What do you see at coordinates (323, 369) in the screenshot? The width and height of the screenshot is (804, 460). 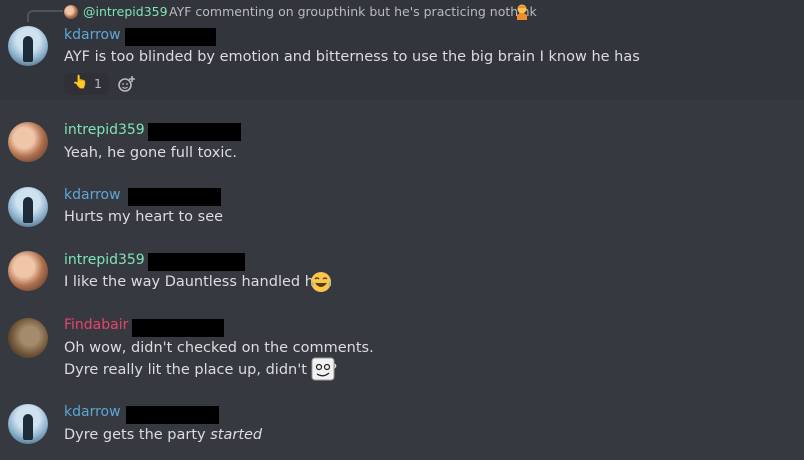 I see `meme-face-emoji-icon` at bounding box center [323, 369].